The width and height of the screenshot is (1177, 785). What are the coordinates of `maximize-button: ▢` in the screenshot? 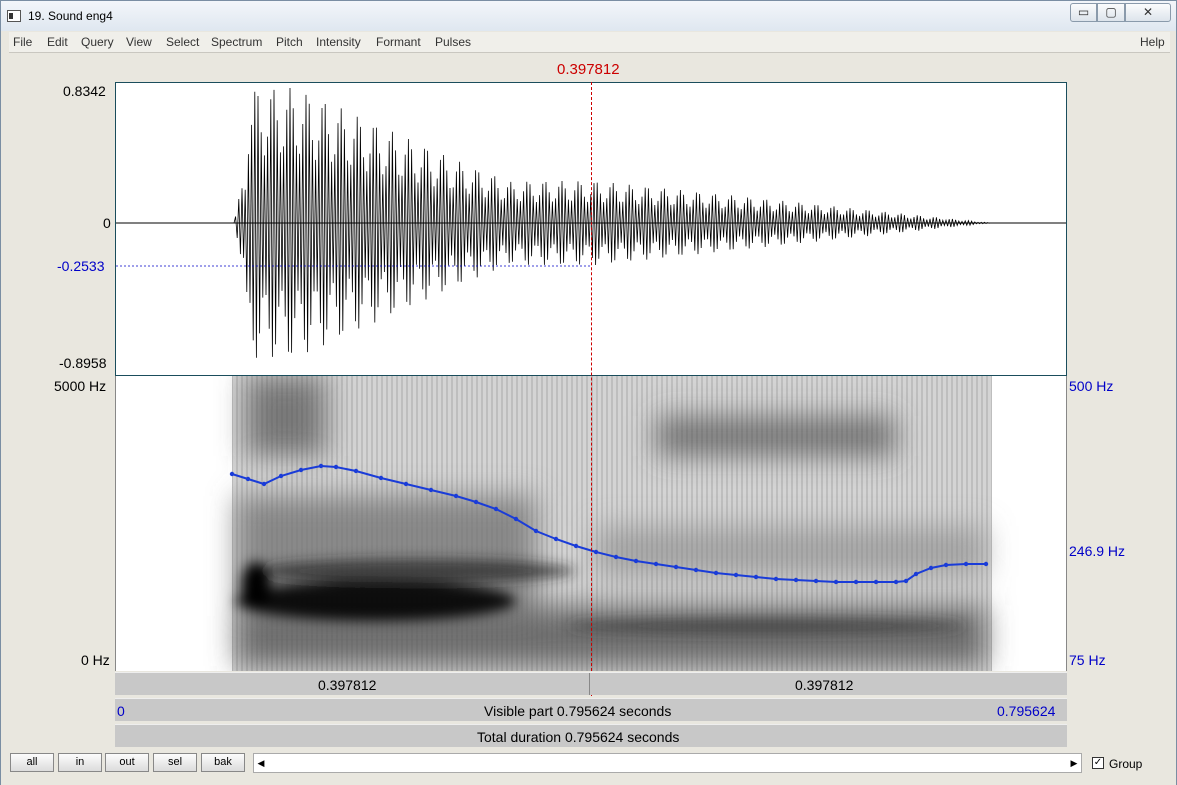 It's located at (1111, 12).